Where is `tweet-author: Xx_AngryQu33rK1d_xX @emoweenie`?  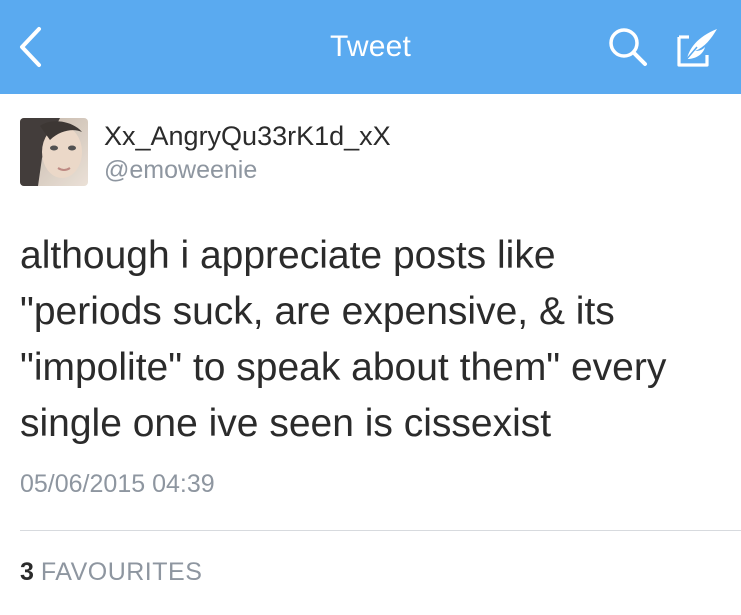
tweet-author: Xx_AngryQu33rK1d_xX @emoweenie is located at coordinates (370, 154).